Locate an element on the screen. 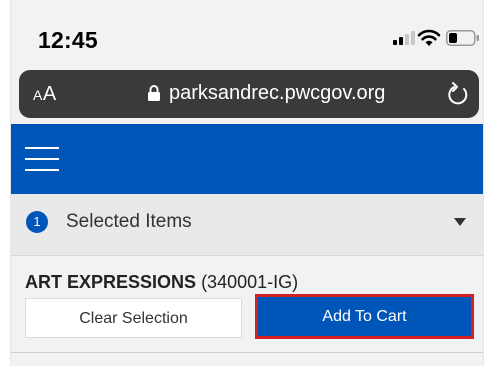 The image size is (494, 366). battery-icon is located at coordinates (462, 38).